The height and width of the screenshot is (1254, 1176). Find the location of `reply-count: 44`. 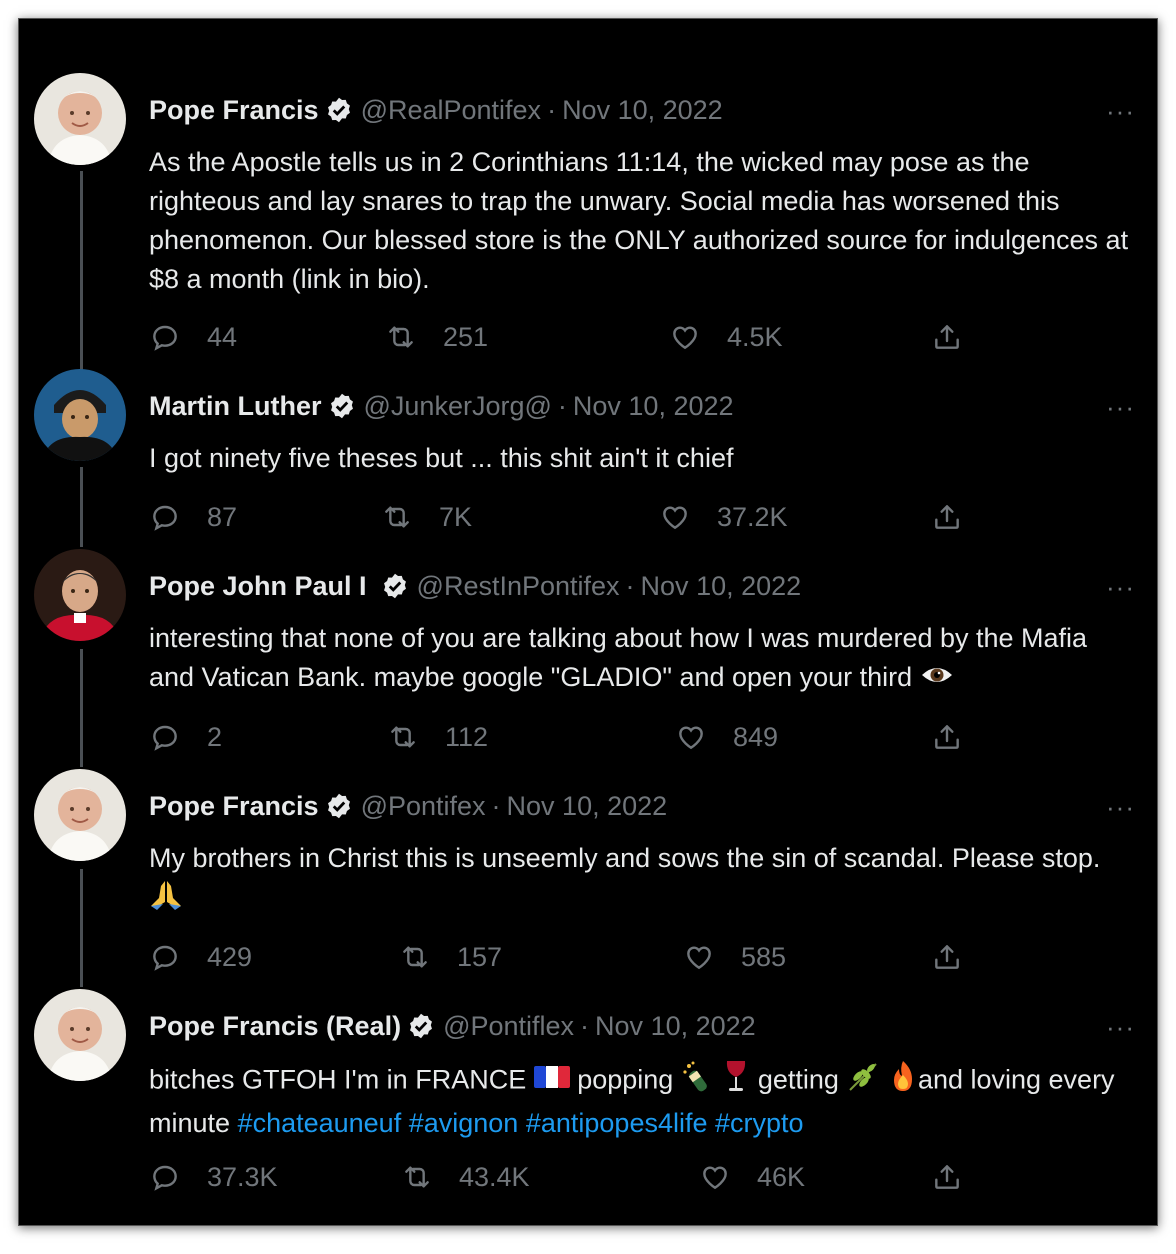

reply-count: 44 is located at coordinates (222, 336).